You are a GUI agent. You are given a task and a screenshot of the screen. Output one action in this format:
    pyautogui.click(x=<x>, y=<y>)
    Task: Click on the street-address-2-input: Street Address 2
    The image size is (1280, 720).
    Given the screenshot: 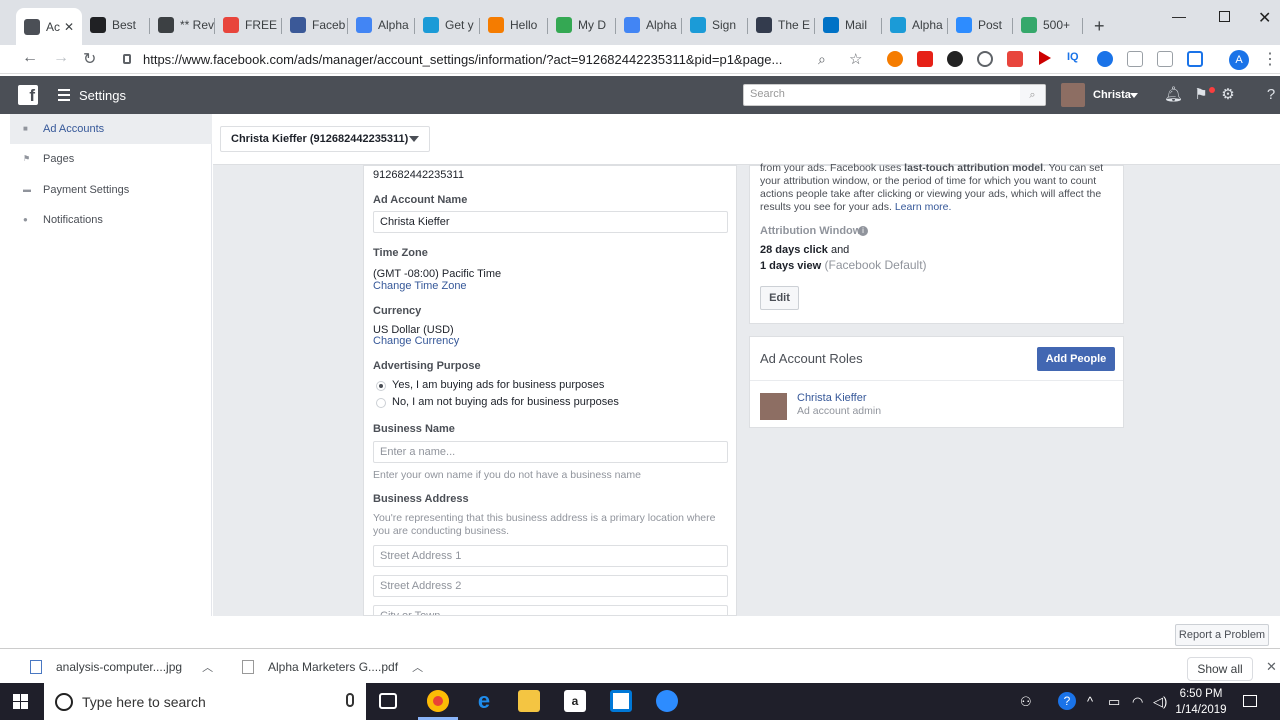 What is the action you would take?
    pyautogui.click(x=550, y=586)
    